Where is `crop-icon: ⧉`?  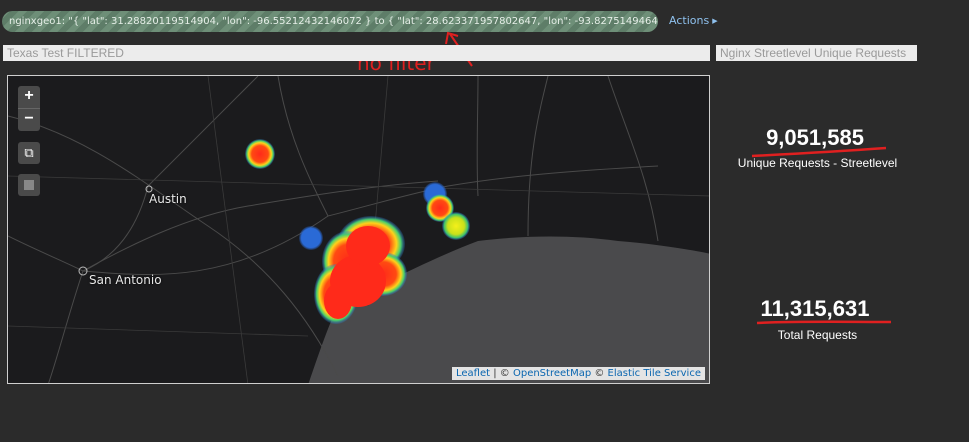
crop-icon: ⧉ is located at coordinates (29, 153).